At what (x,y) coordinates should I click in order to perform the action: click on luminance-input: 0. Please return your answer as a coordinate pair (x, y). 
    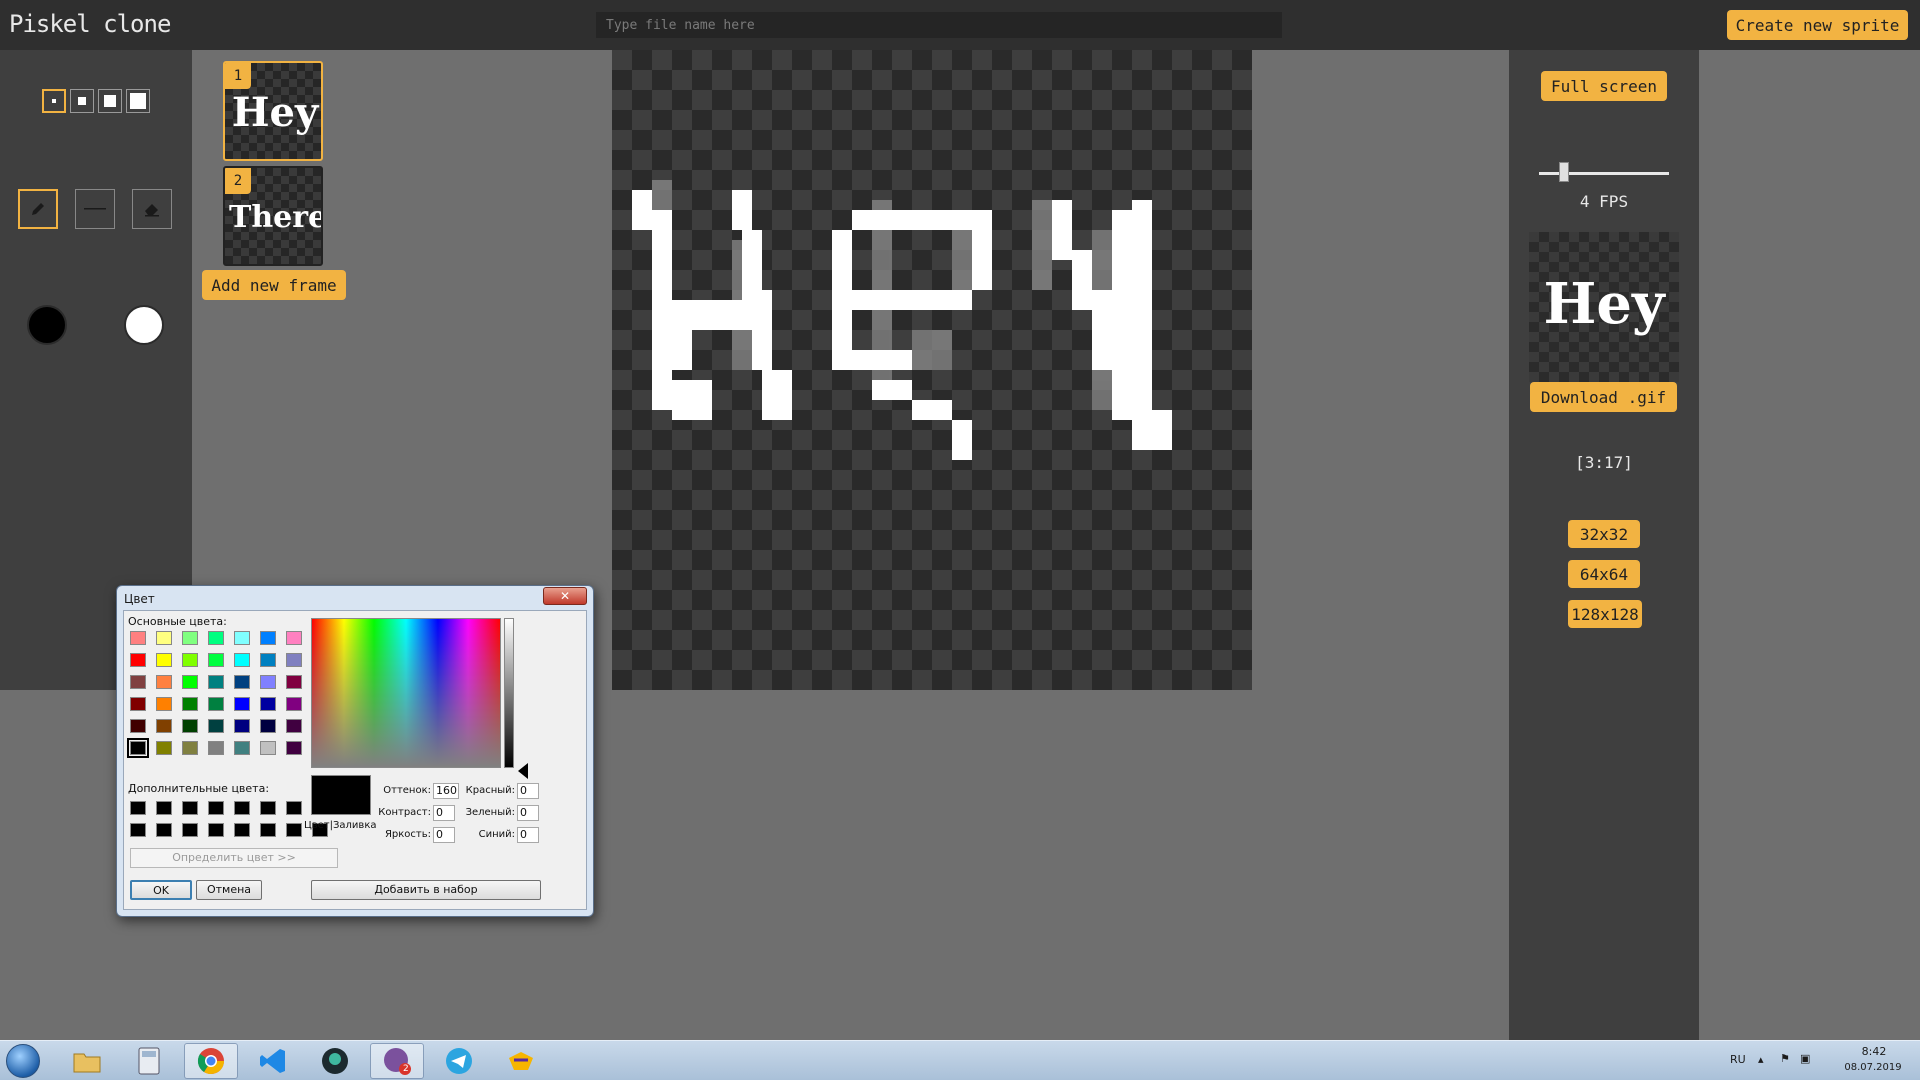
    Looking at the image, I should click on (444, 835).